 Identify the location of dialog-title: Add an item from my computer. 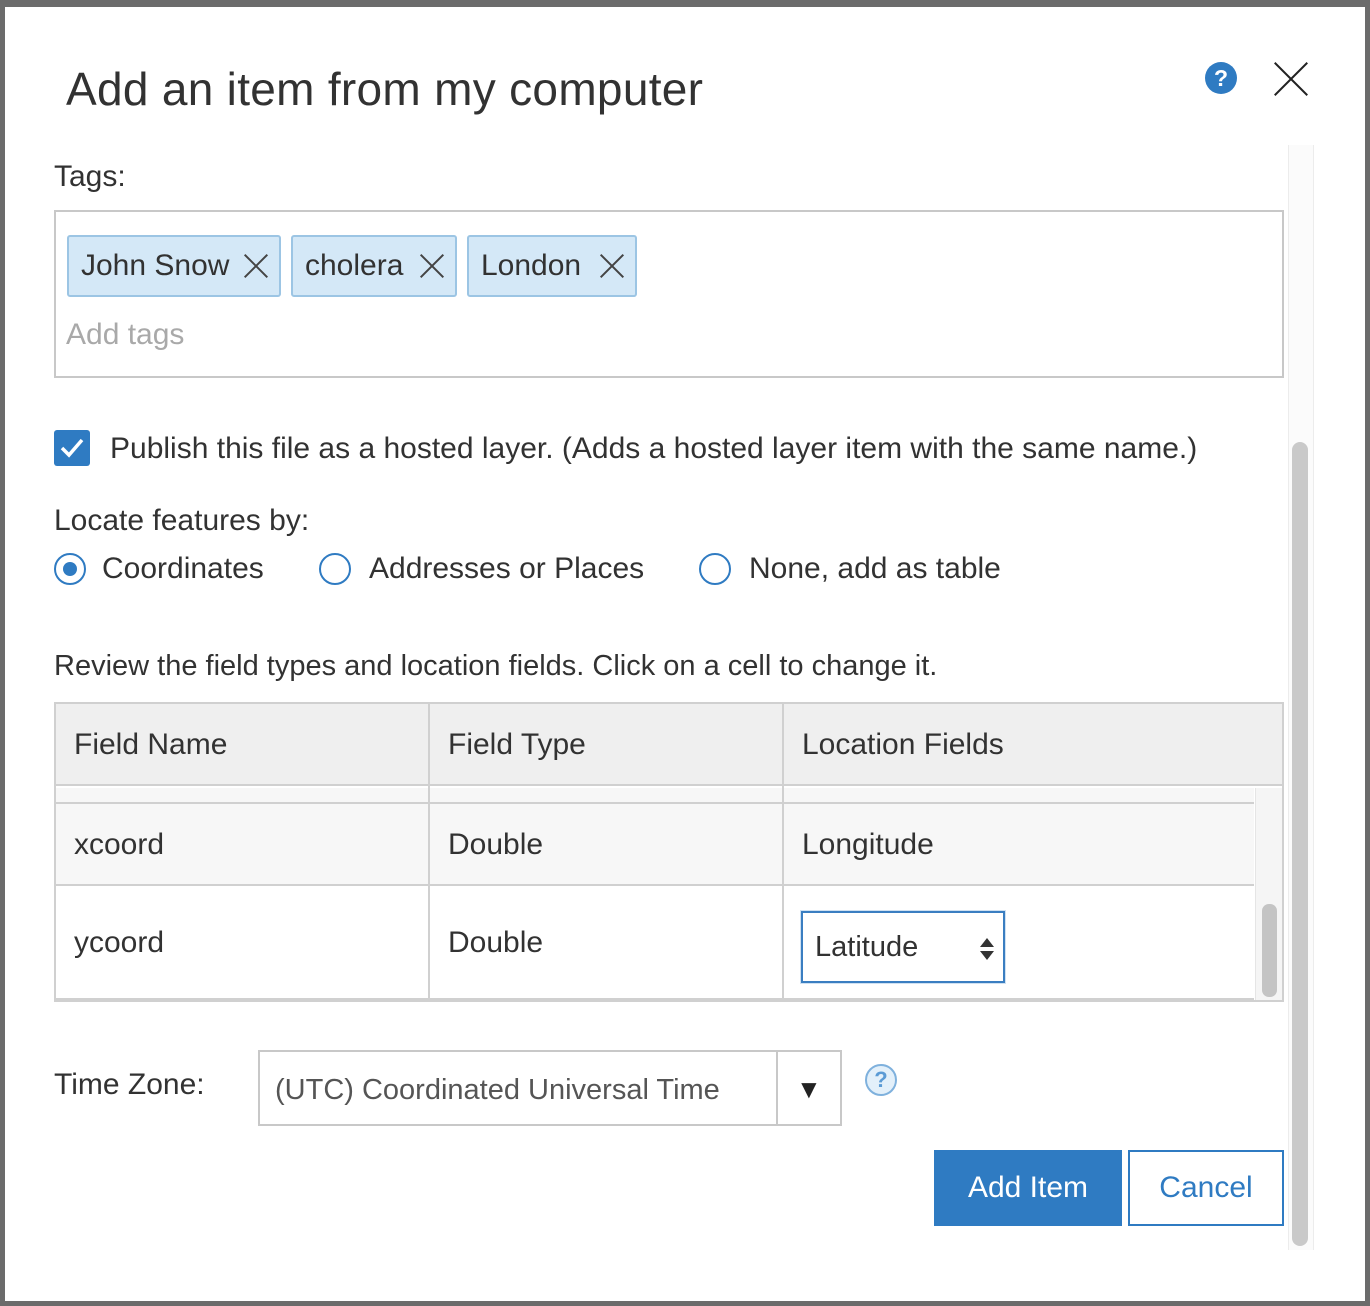
(385, 89).